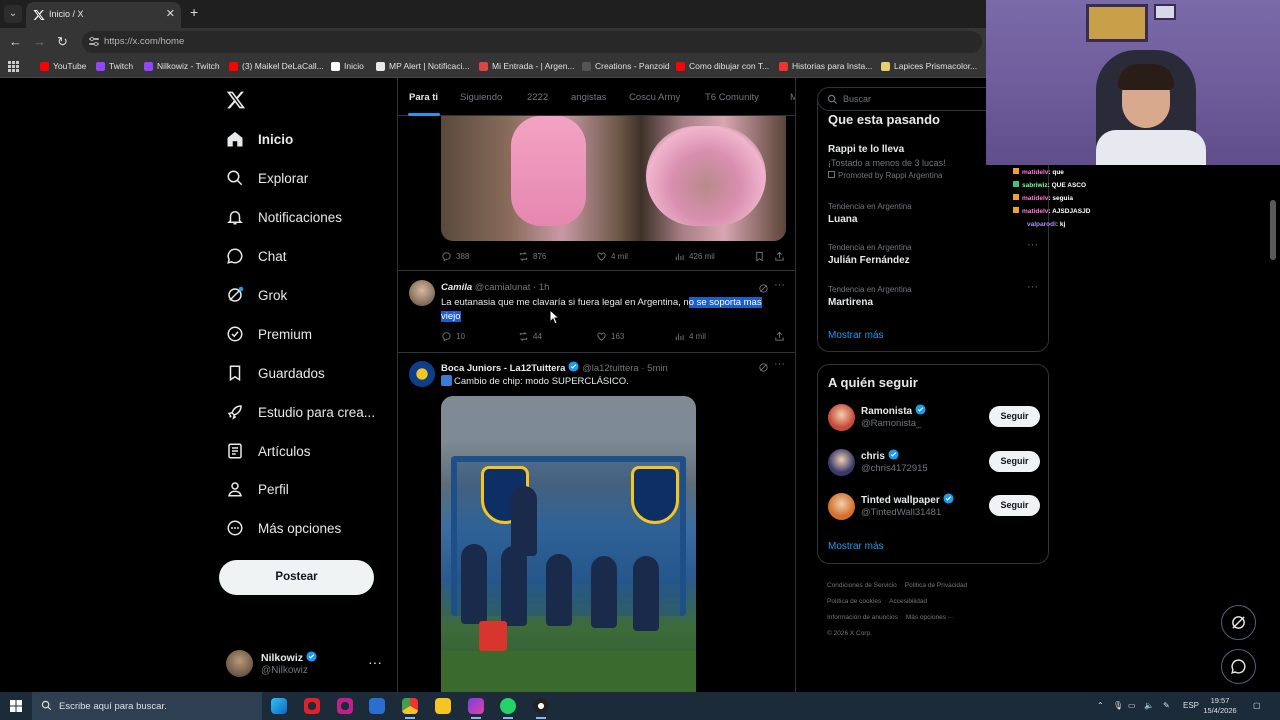  What do you see at coordinates (279, 706) in the screenshot?
I see `edge-icon` at bounding box center [279, 706].